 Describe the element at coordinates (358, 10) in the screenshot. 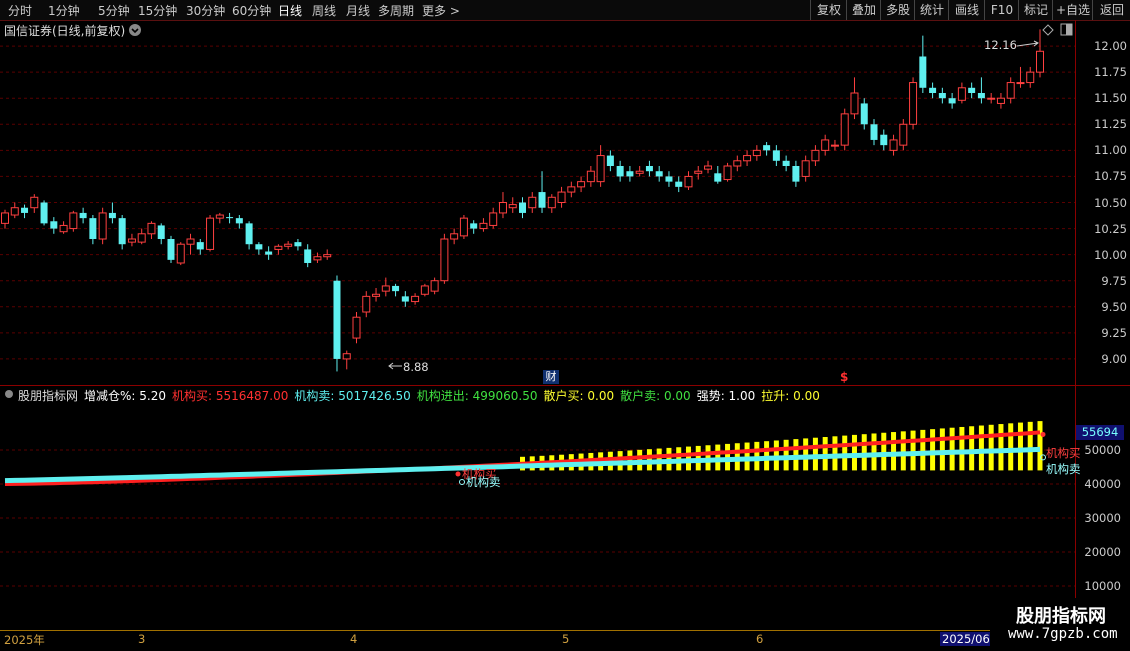

I see `tab-monthly: 月线` at that location.